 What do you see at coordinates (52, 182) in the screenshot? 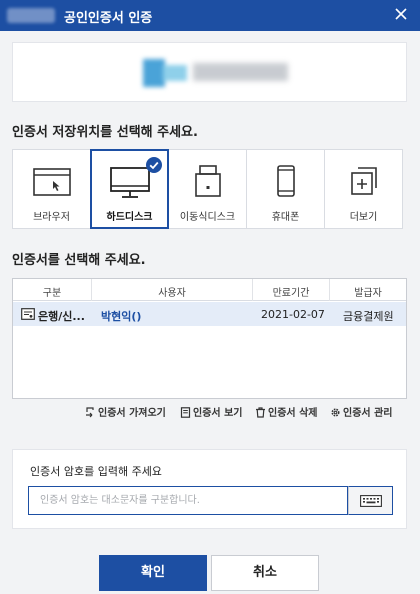
I see `browser-window-icon` at bounding box center [52, 182].